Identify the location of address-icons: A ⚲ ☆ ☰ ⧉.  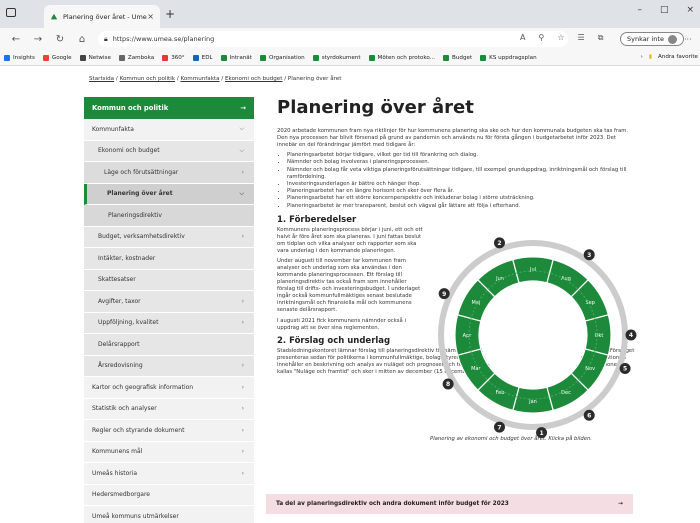
(561, 38).